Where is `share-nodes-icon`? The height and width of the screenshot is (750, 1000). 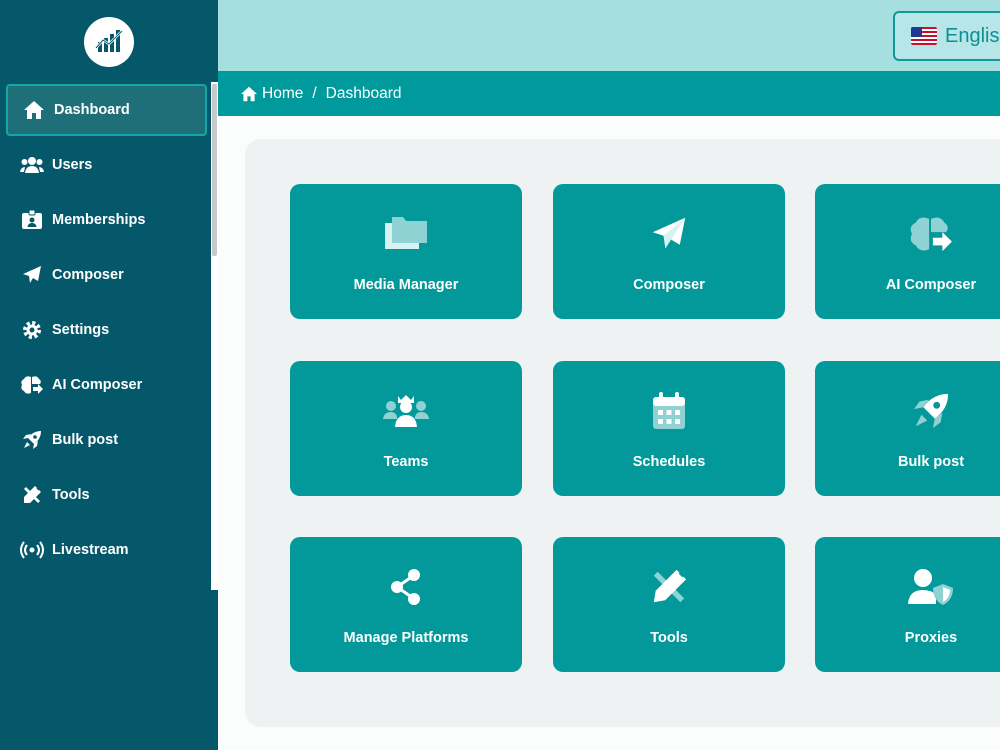
share-nodes-icon is located at coordinates (406, 587).